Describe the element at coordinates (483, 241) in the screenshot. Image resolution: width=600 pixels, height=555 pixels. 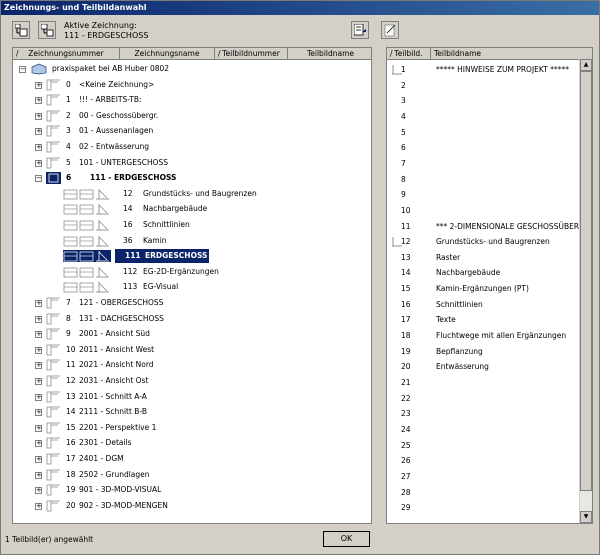
I see `list-item: 12 Grundstücks- und Baugrenzen` at that location.